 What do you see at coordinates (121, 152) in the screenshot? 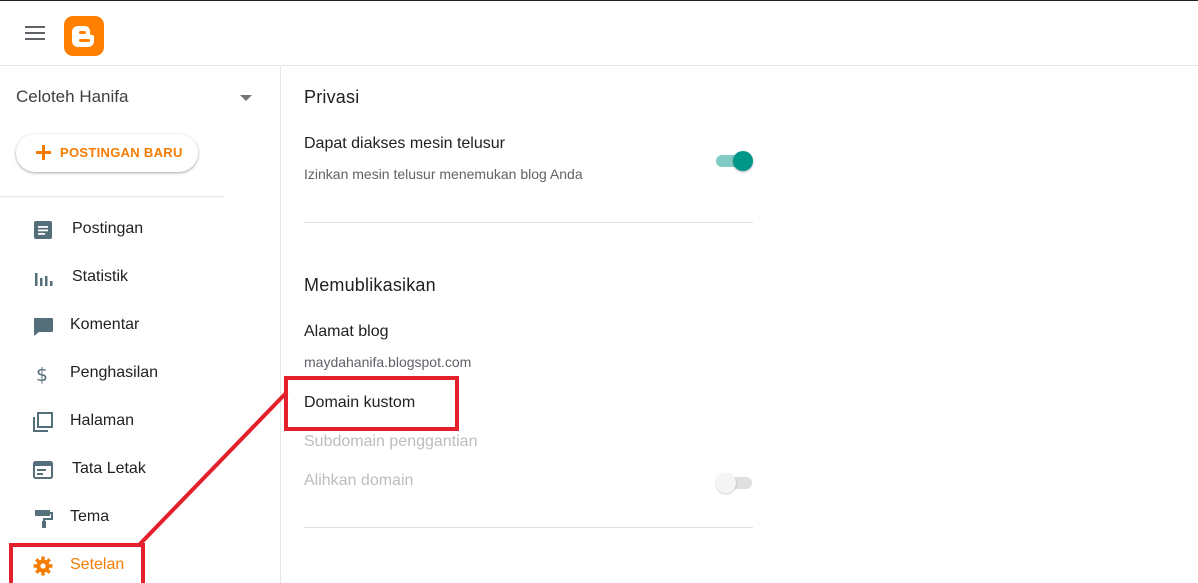
I see `new-post-label: POSTINGAN BARU` at bounding box center [121, 152].